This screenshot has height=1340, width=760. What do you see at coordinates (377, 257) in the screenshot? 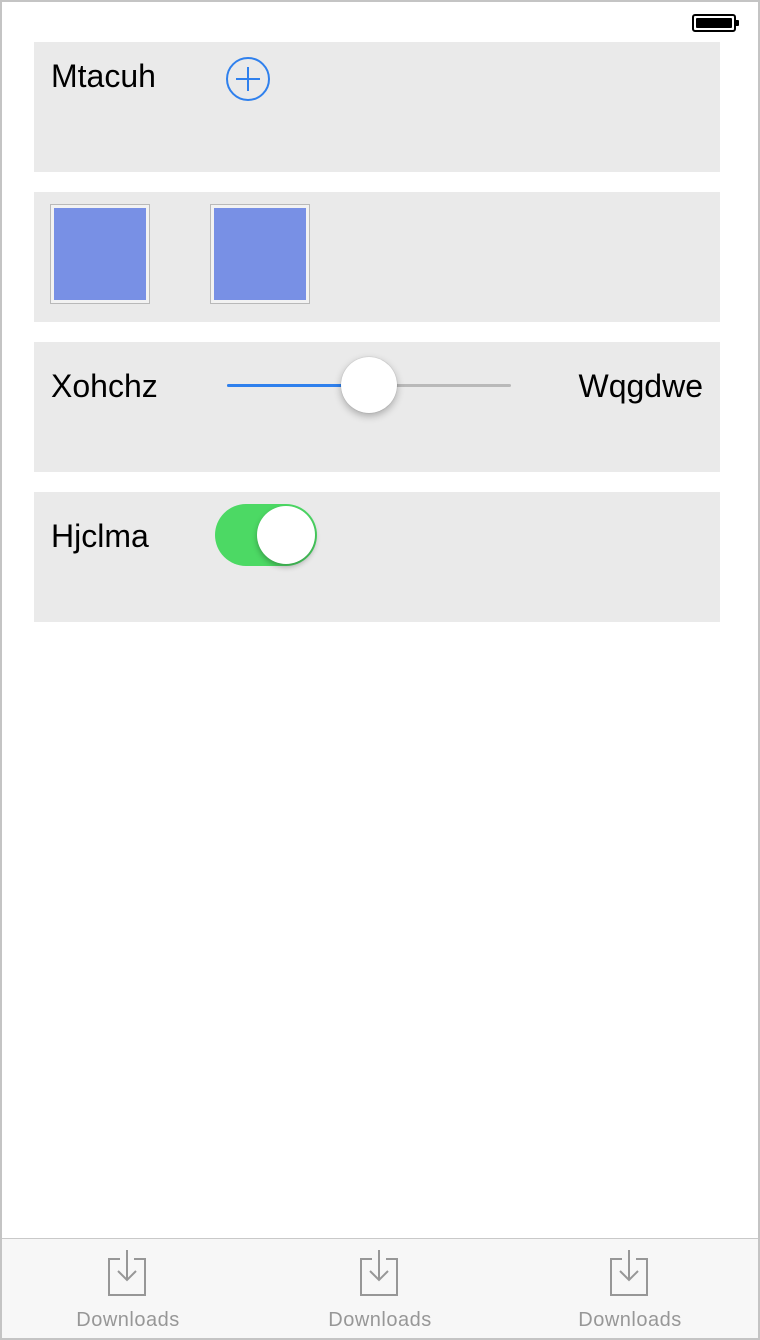
I see `swatch-row-card` at bounding box center [377, 257].